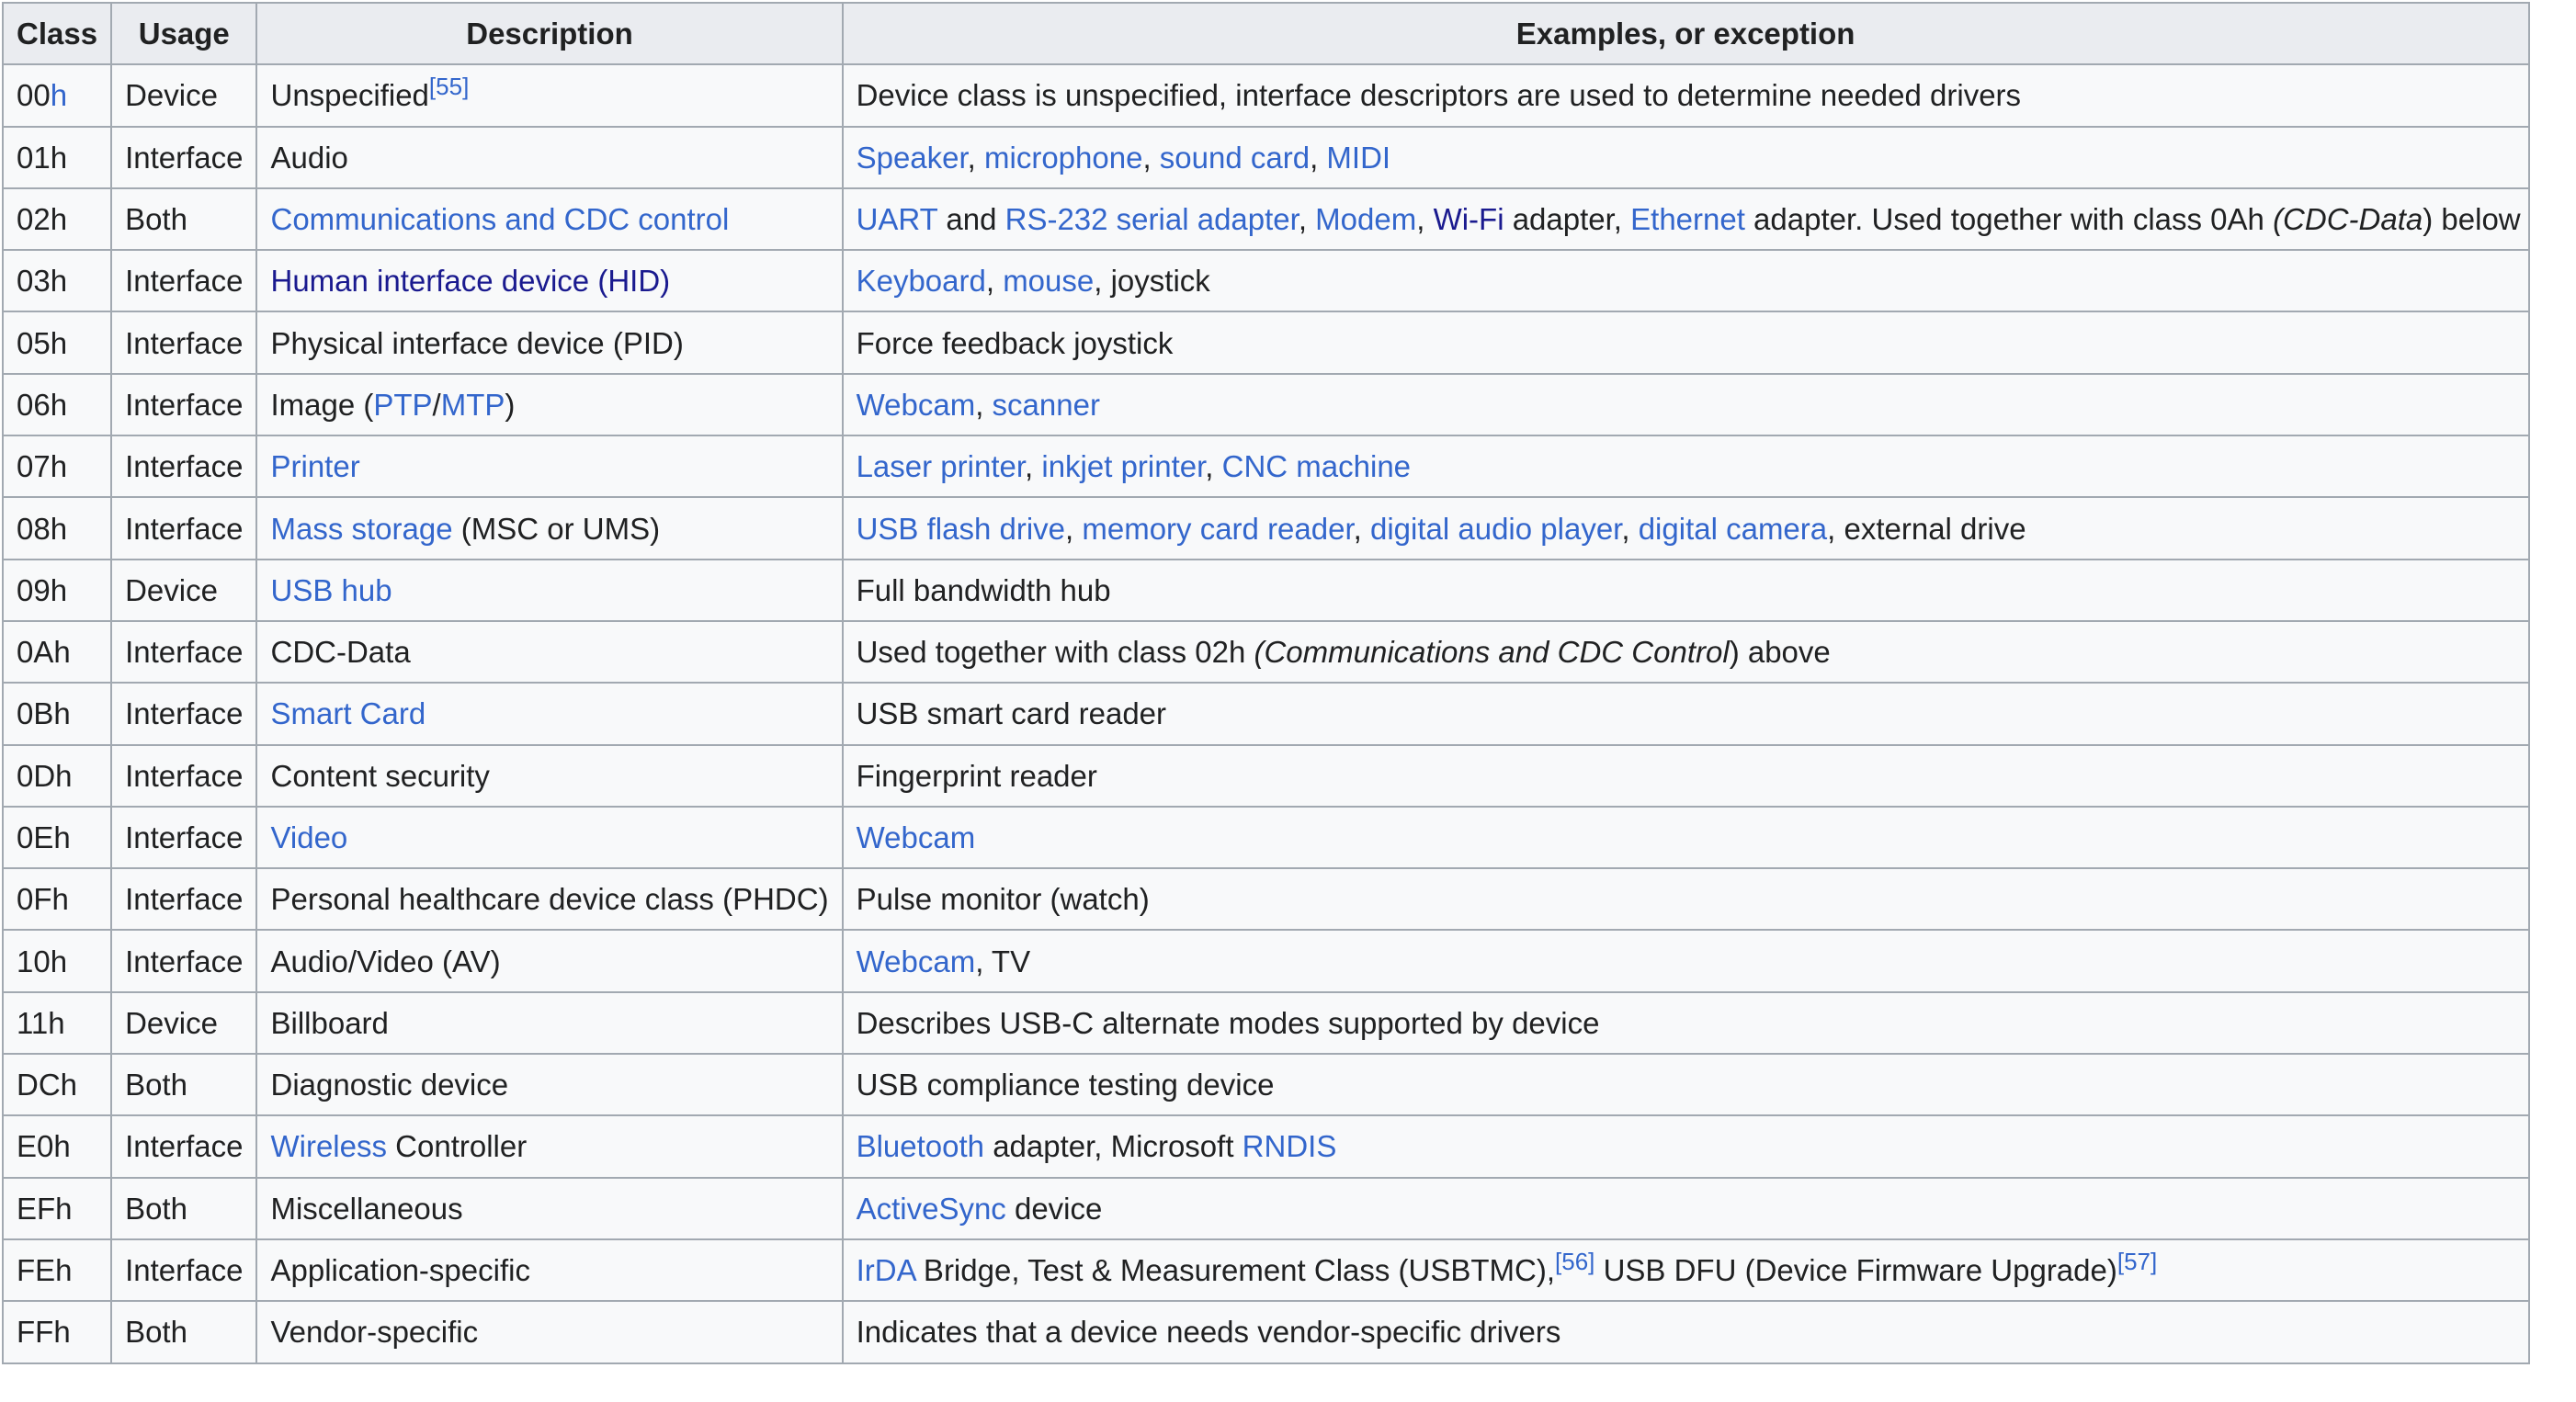 The width and height of the screenshot is (2576, 1402). I want to click on reference-superscript: [56], so click(1575, 1261).